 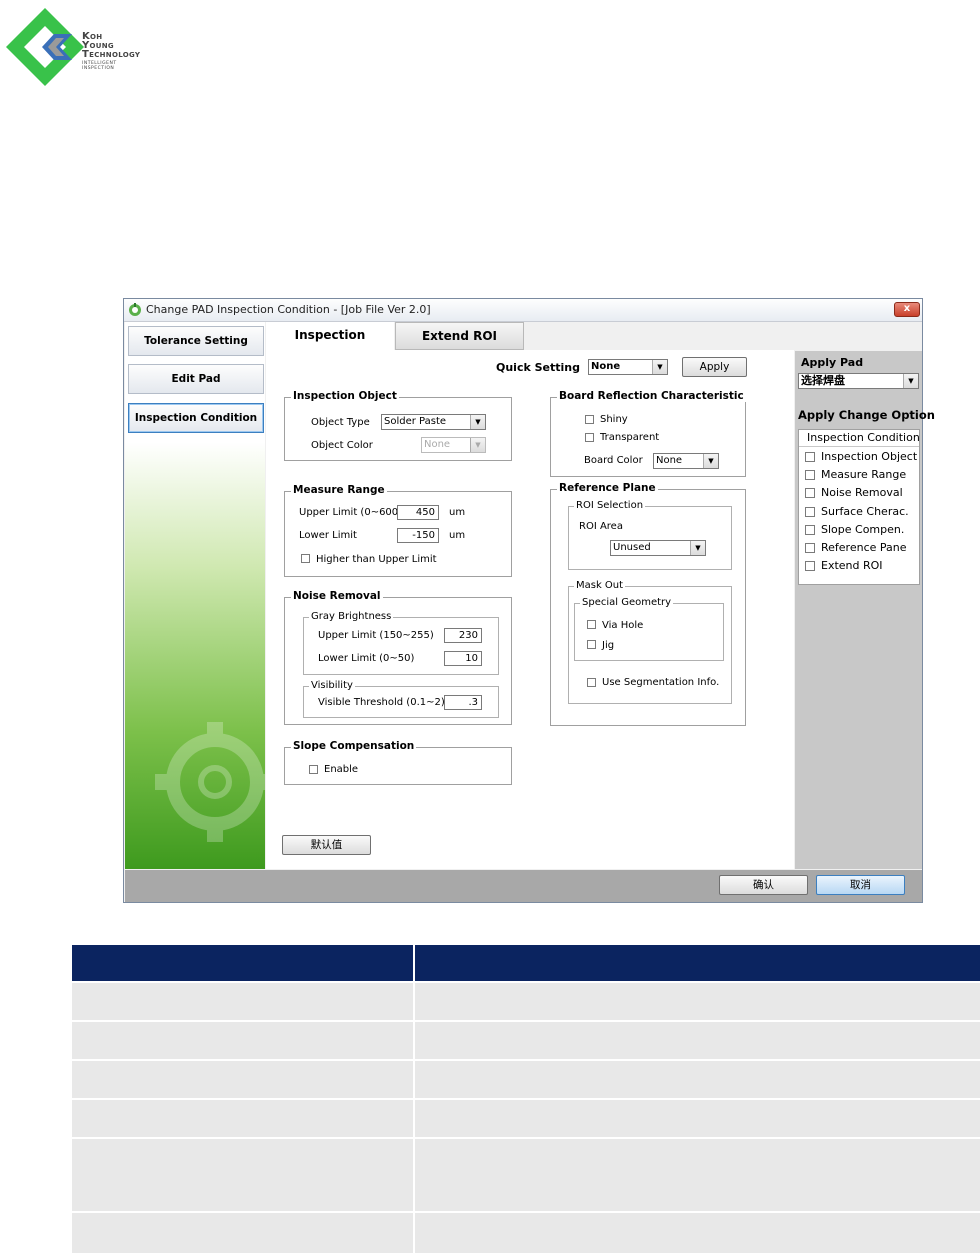 I want to click on special-geometry-group: Special Geometry Via Hole Jig, so click(x=649, y=629).